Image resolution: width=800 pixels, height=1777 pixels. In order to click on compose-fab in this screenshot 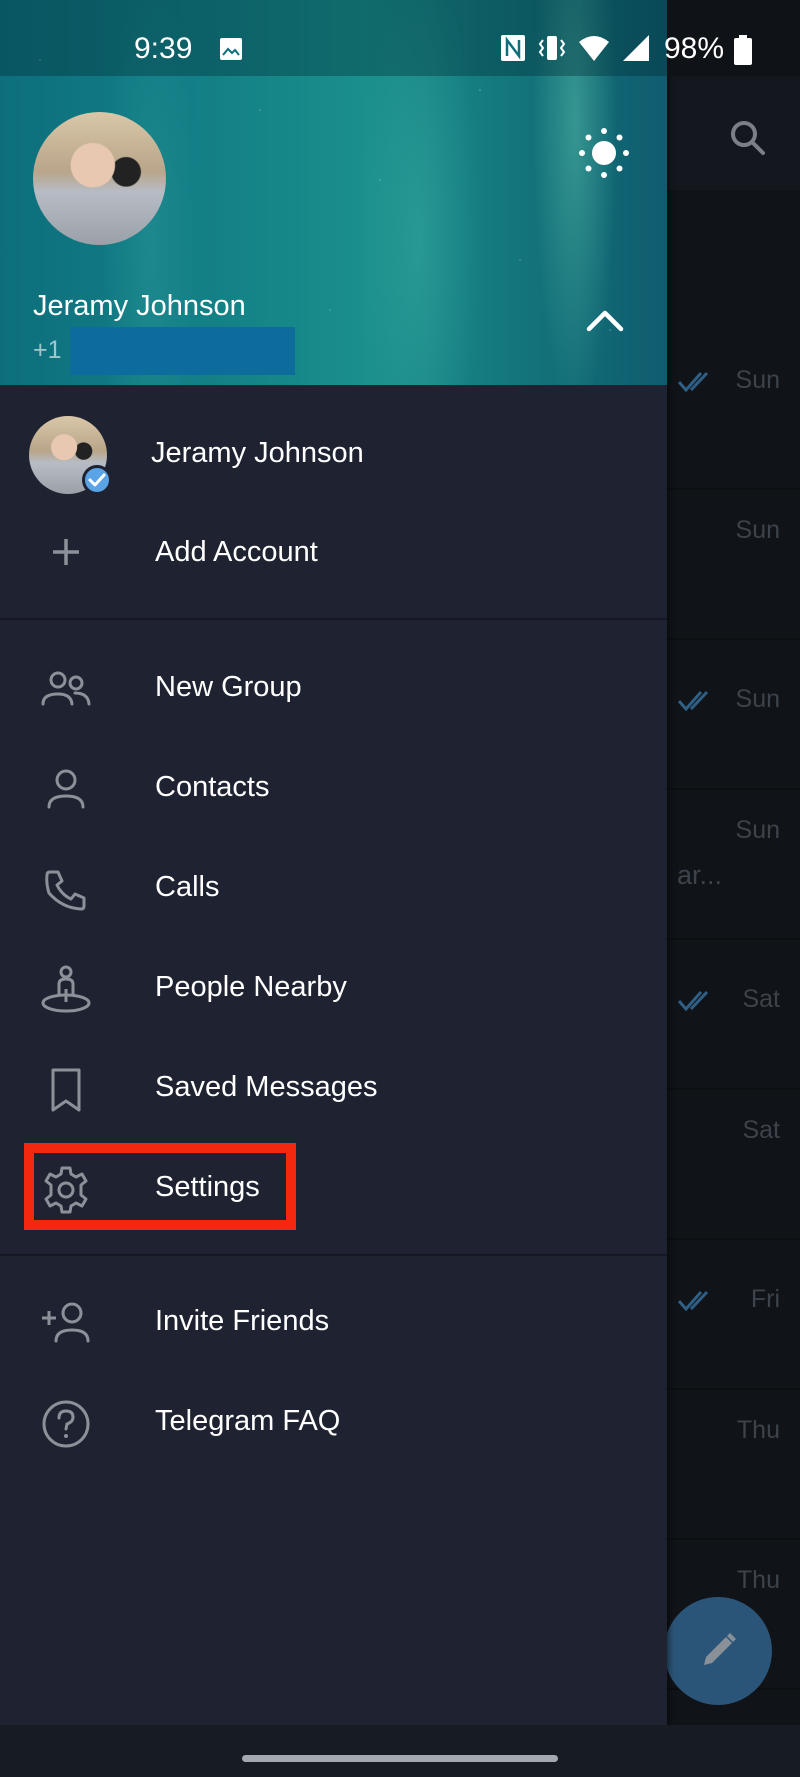, I will do `click(718, 1651)`.